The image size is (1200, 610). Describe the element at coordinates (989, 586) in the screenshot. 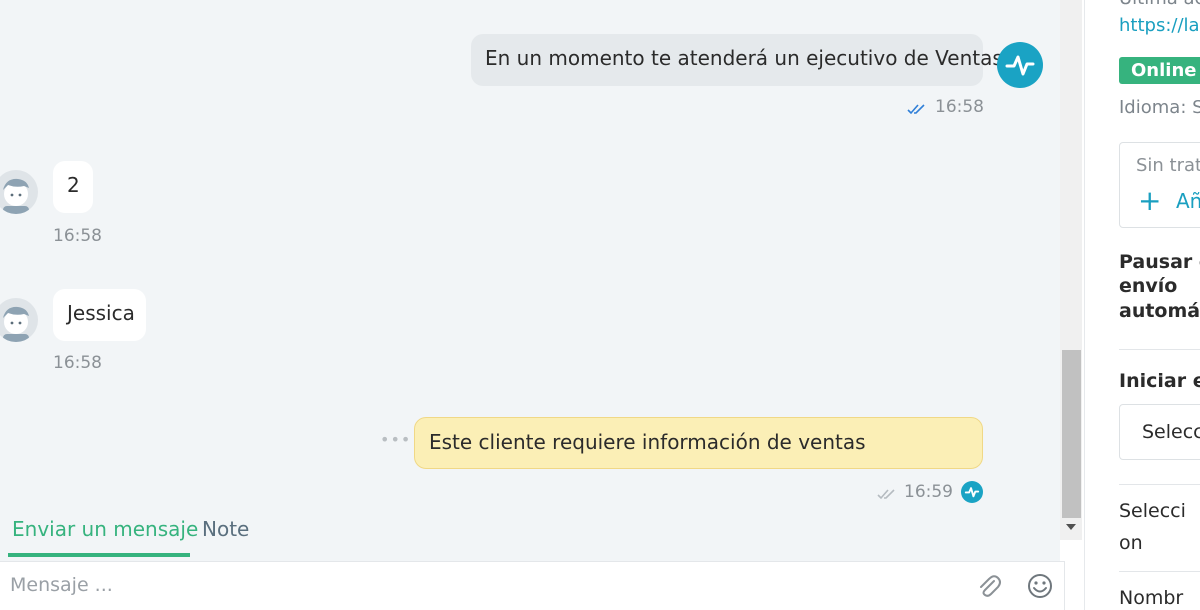

I see `paperclip-icon` at that location.